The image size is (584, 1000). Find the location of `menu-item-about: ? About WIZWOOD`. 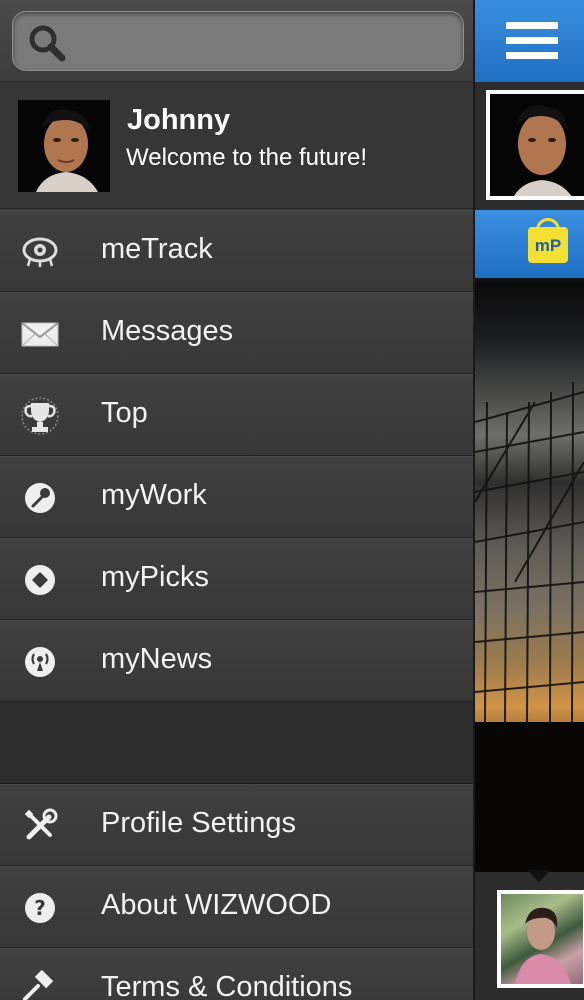

menu-item-about: ? About WIZWOOD is located at coordinates (236, 907).